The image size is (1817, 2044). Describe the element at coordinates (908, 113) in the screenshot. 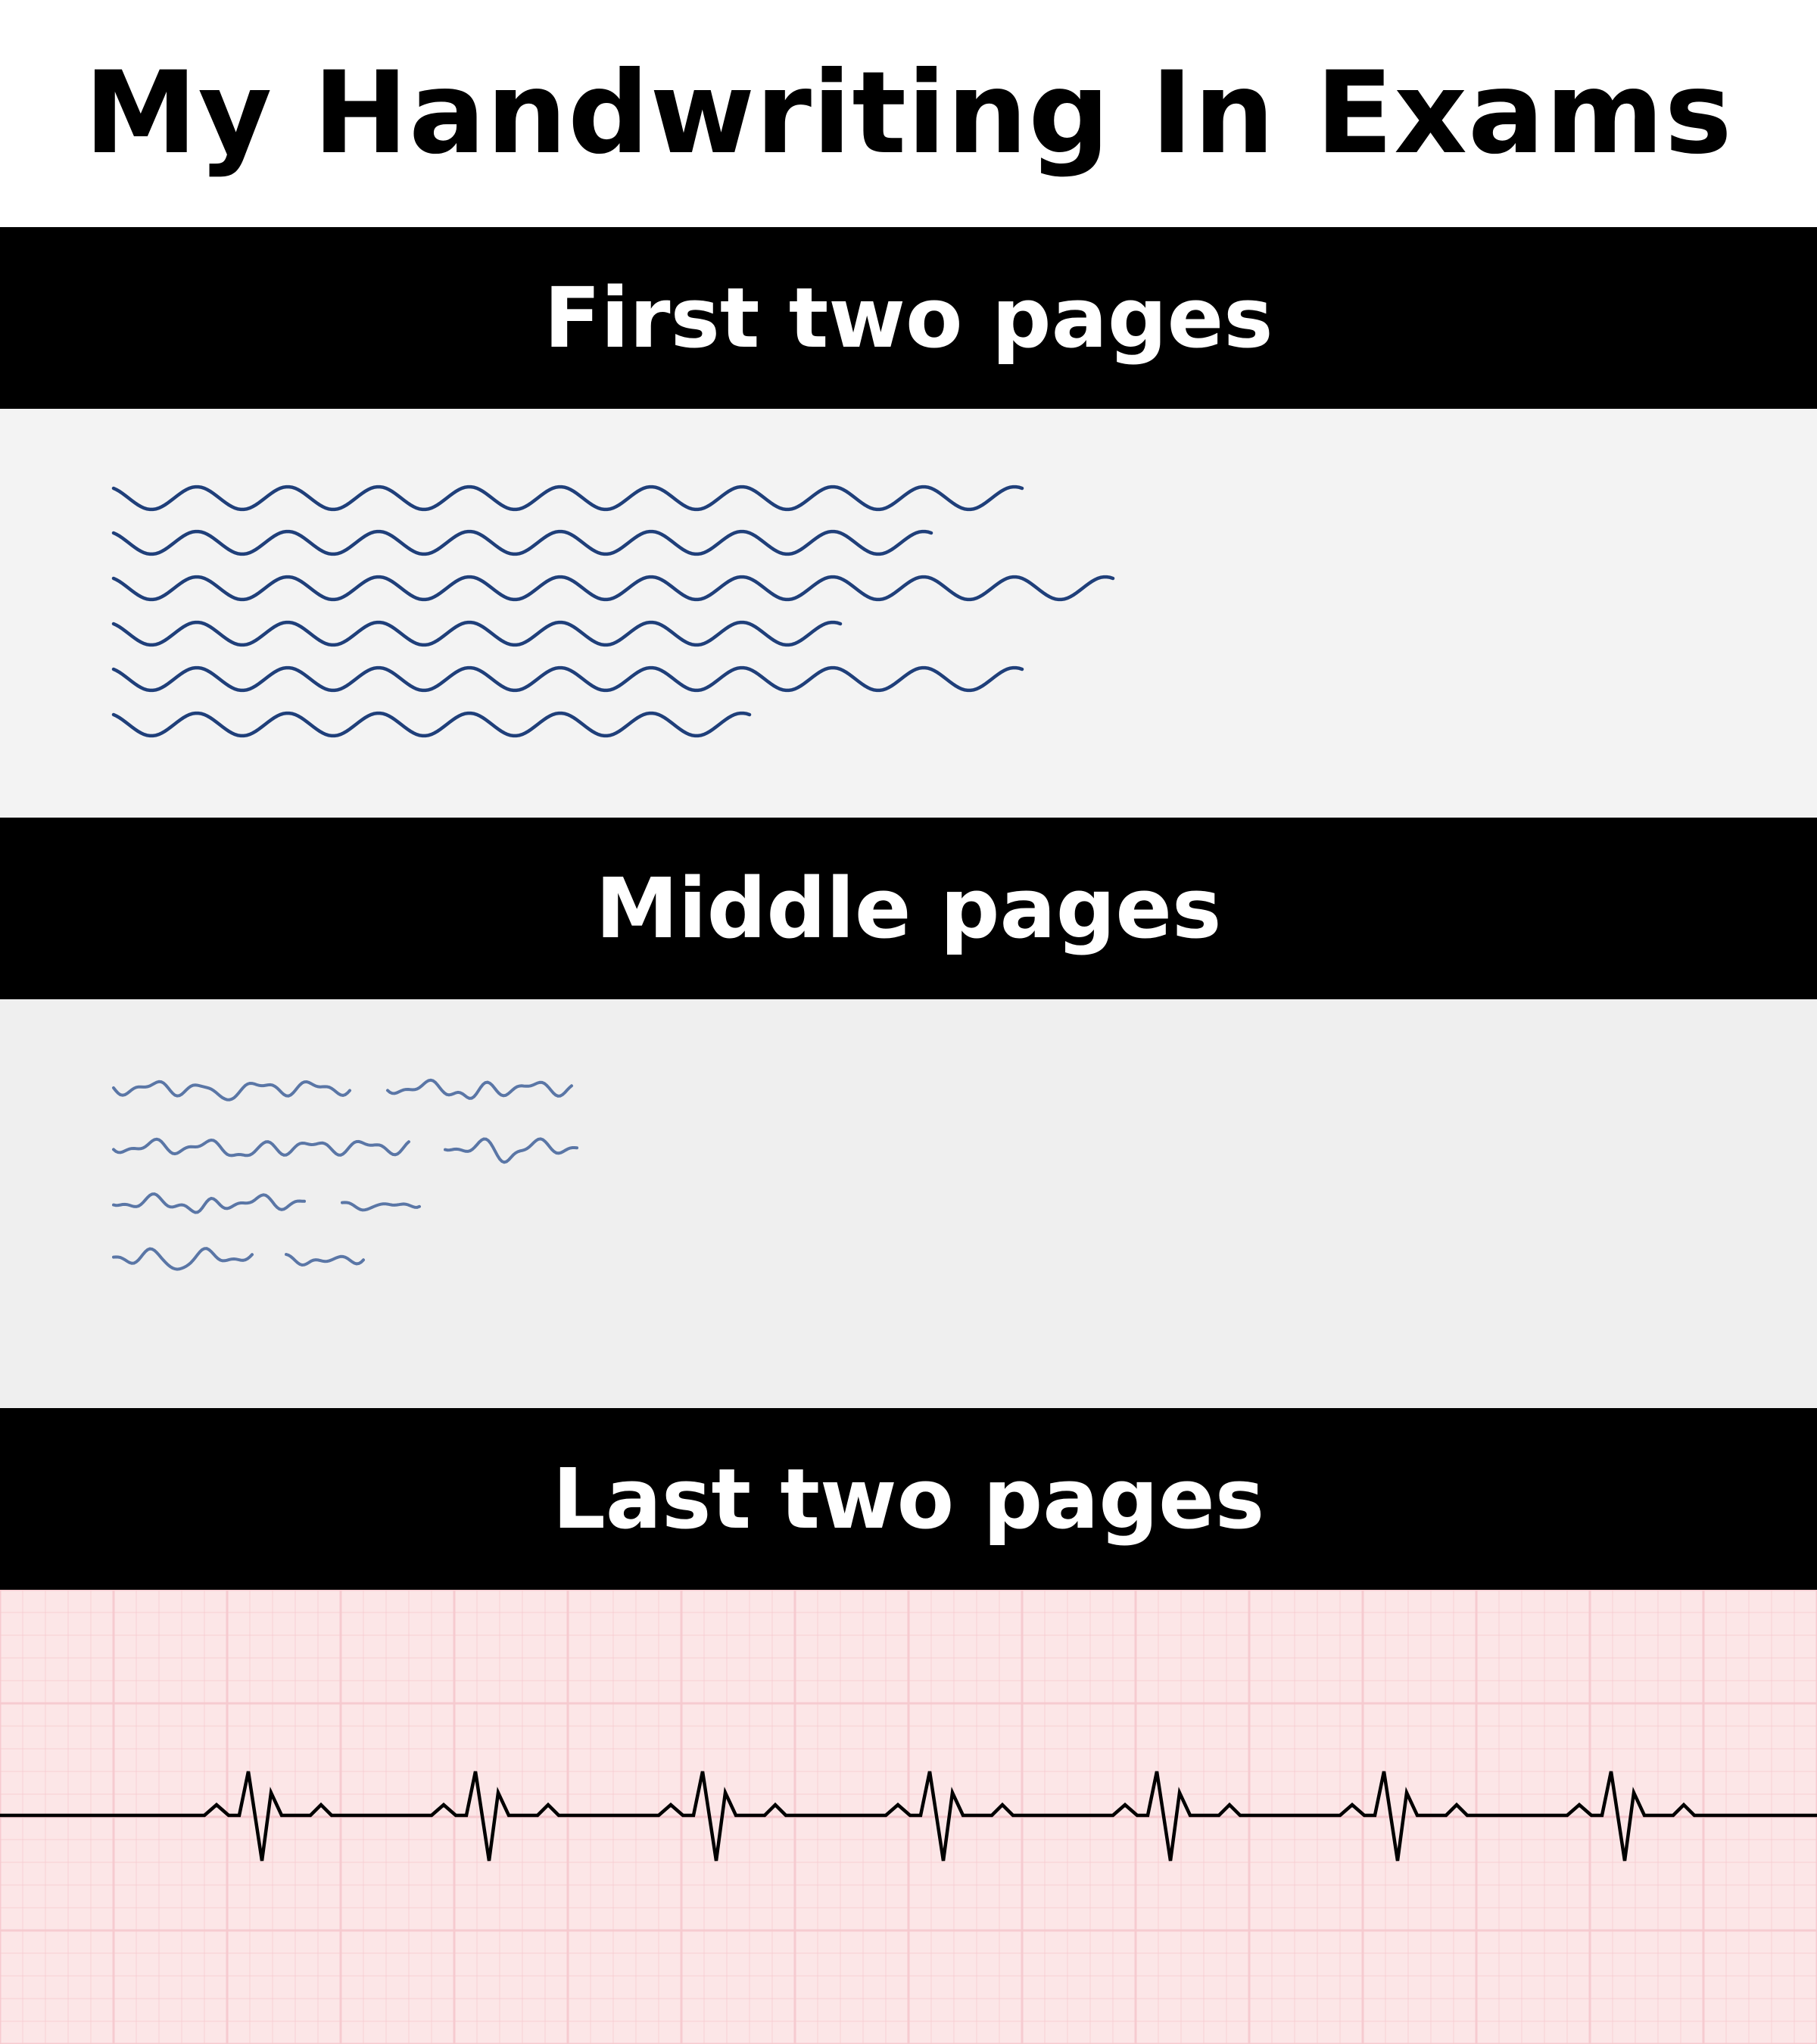

I see `meme-title: My Handwriting In Exams` at that location.